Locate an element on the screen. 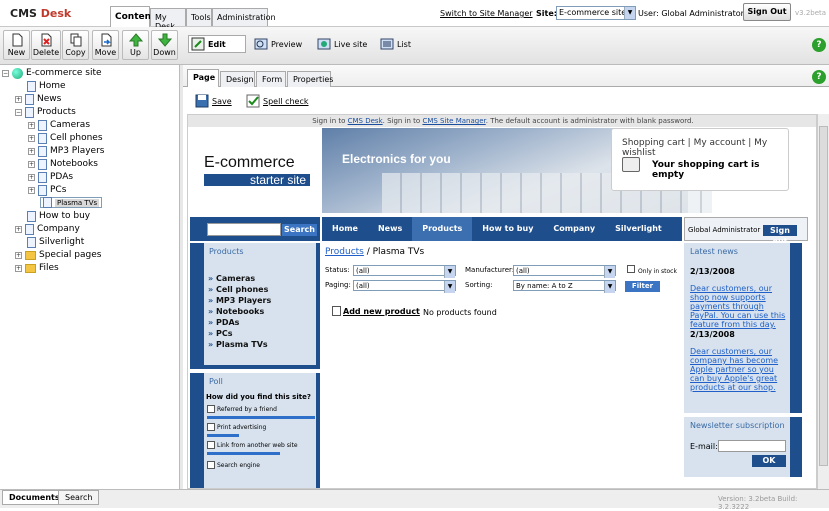  cms-desk-link: CMS Desk is located at coordinates (365, 121).